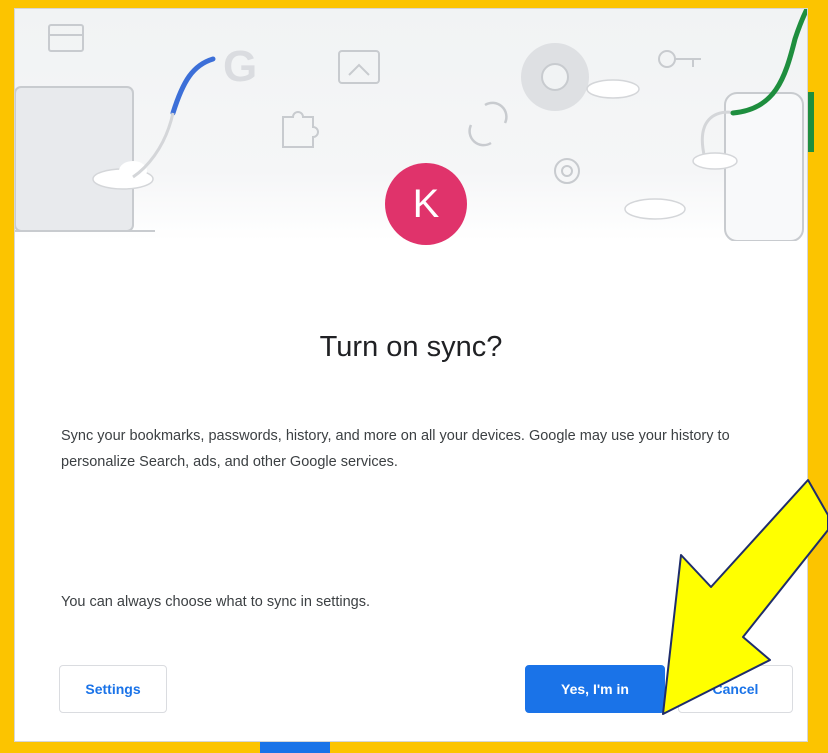  What do you see at coordinates (193, 86) in the screenshot?
I see `blue-connector-line` at bounding box center [193, 86].